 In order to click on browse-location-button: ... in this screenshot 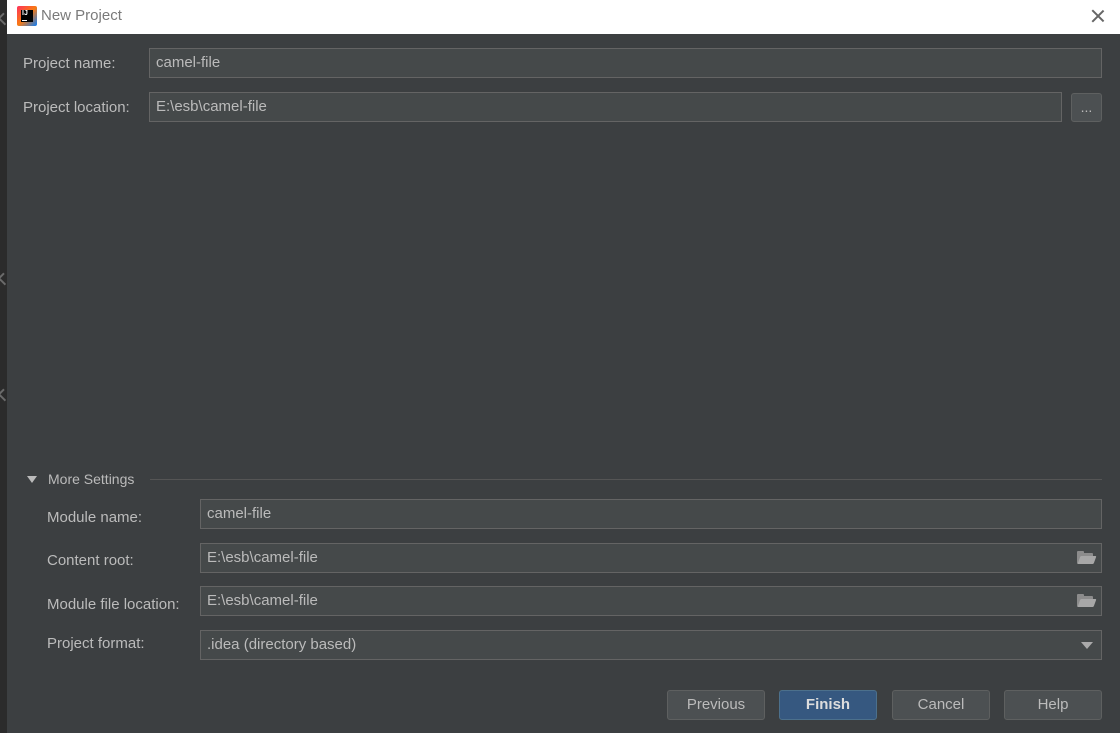, I will do `click(1086, 107)`.